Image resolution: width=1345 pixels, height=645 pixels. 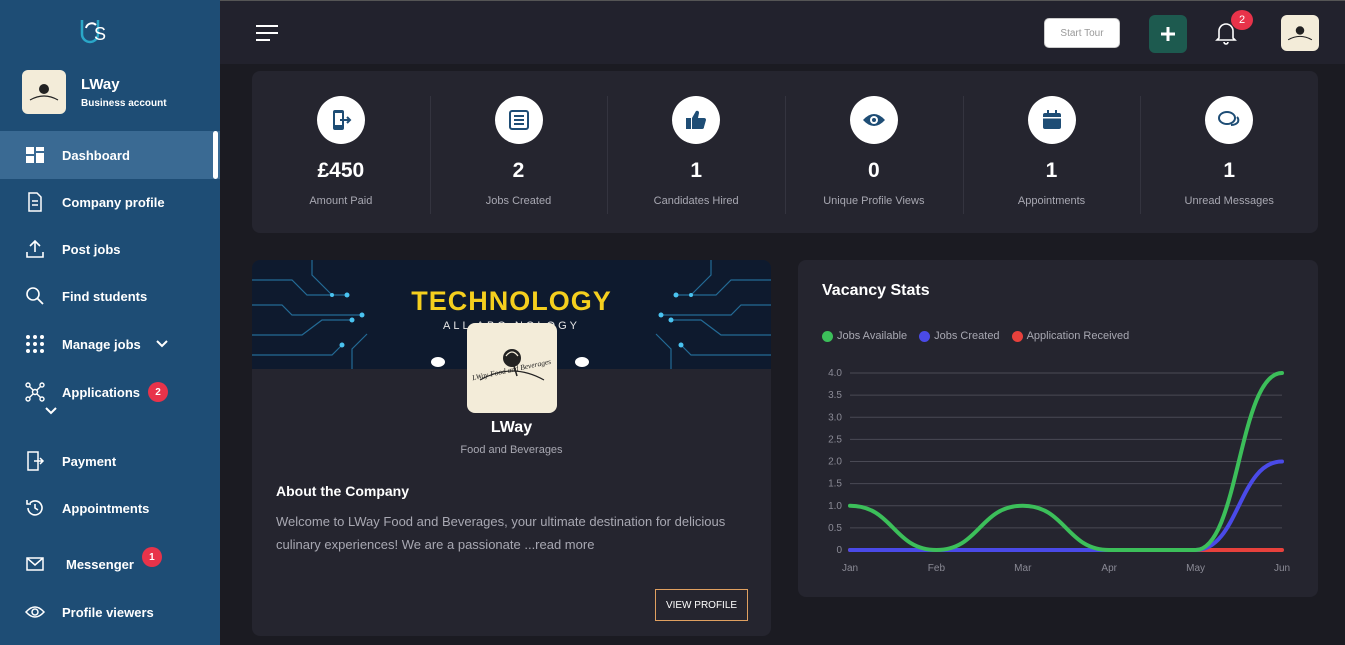 What do you see at coordinates (158, 392) in the screenshot?
I see `applications-count-badge: 2` at bounding box center [158, 392].